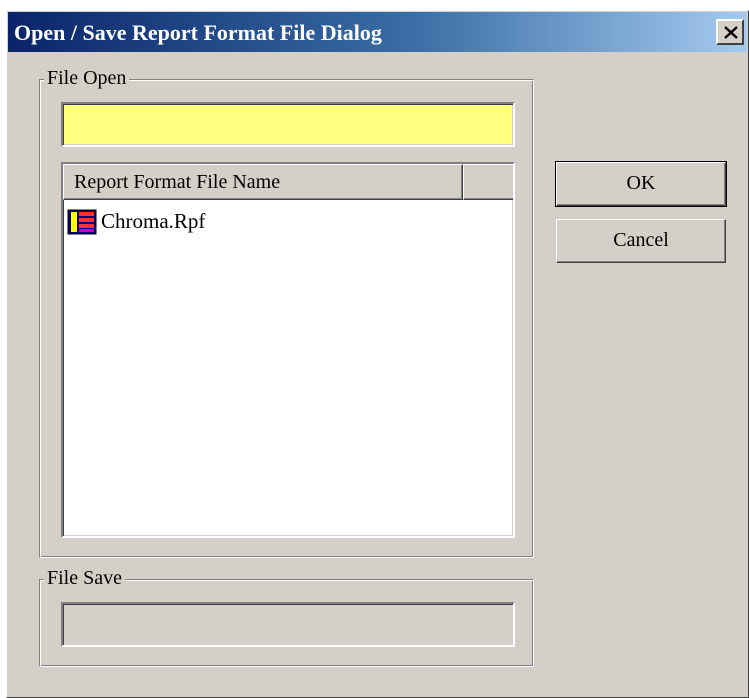 This screenshot has height=698, width=749. Describe the element at coordinates (87, 78) in the screenshot. I see `file-open-legend: File Open` at that location.